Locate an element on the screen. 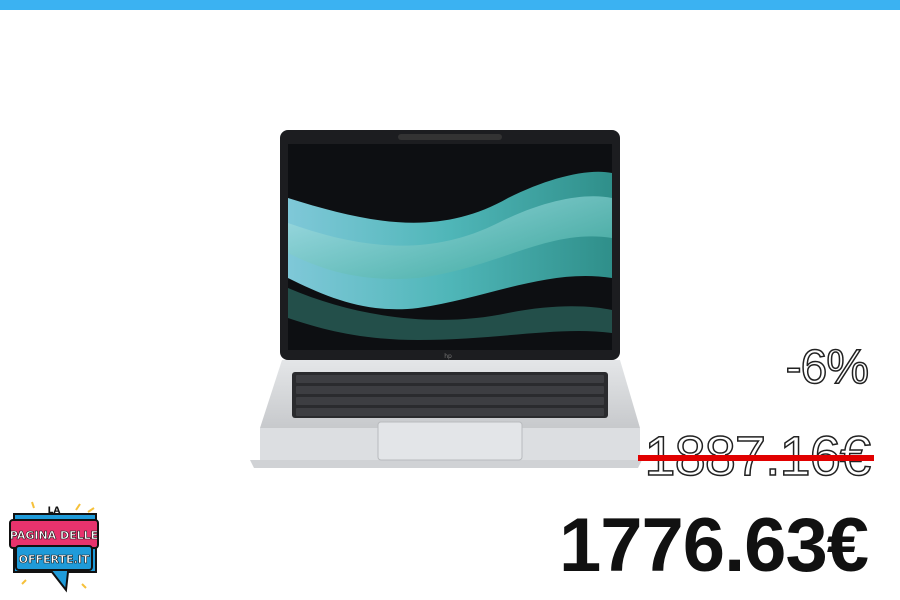 The image size is (900, 600). old-price-container: 1887.16€ is located at coordinates (756, 457).